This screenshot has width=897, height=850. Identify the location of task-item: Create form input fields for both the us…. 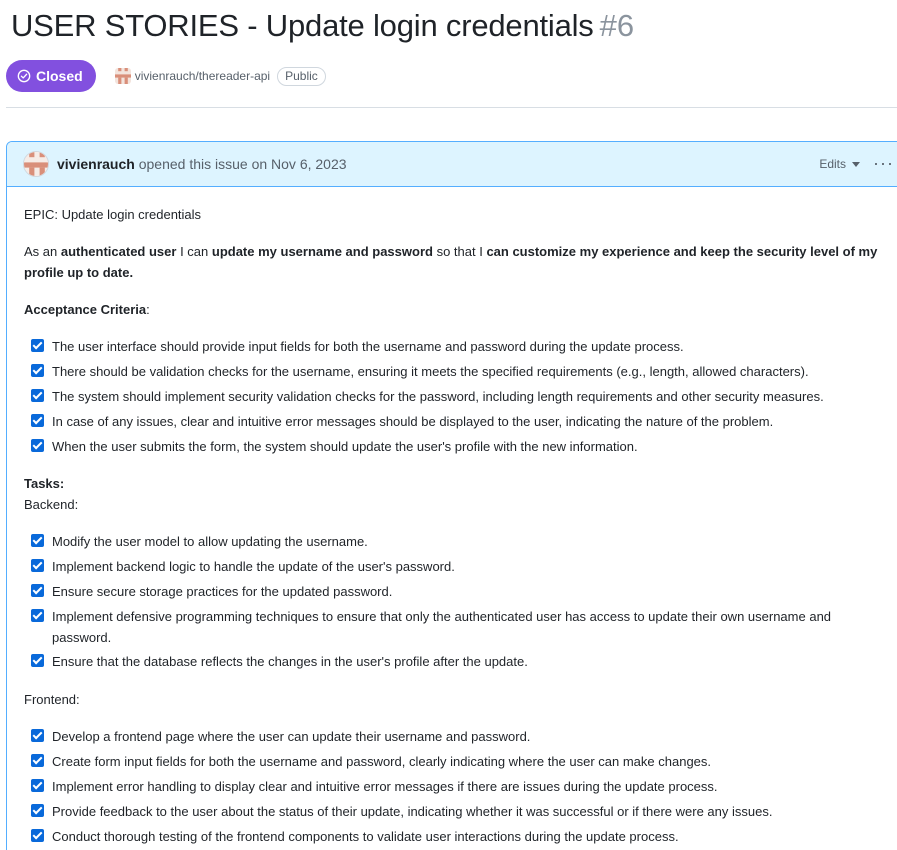
(463, 761).